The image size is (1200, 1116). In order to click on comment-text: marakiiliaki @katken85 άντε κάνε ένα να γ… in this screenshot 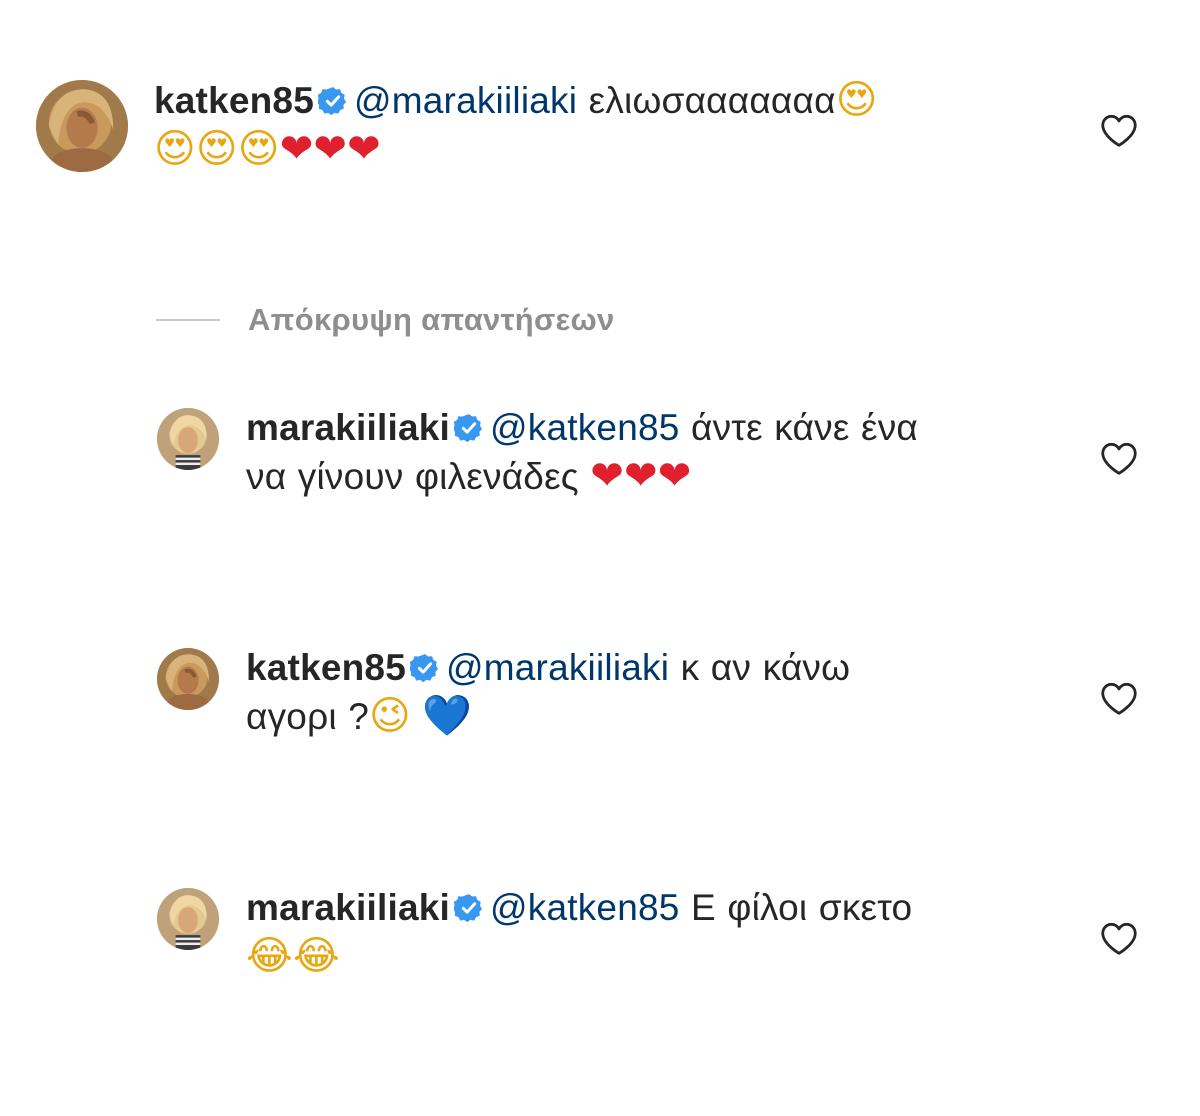, I will do `click(646, 452)`.